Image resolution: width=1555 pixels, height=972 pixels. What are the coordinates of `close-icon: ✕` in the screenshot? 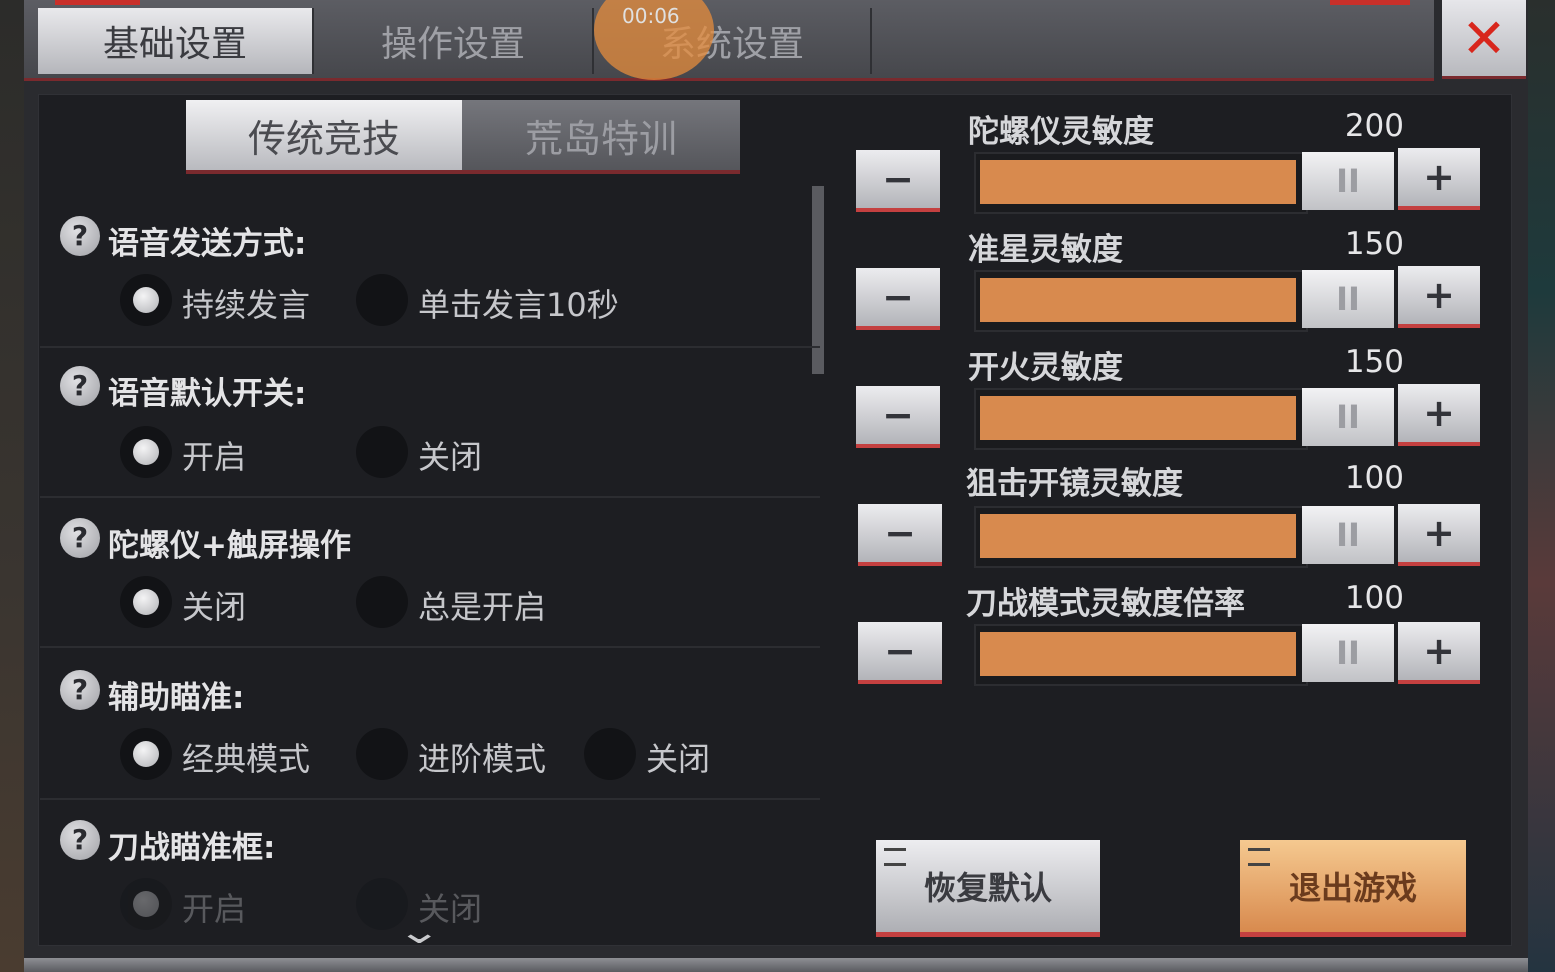 It's located at (1484, 38).